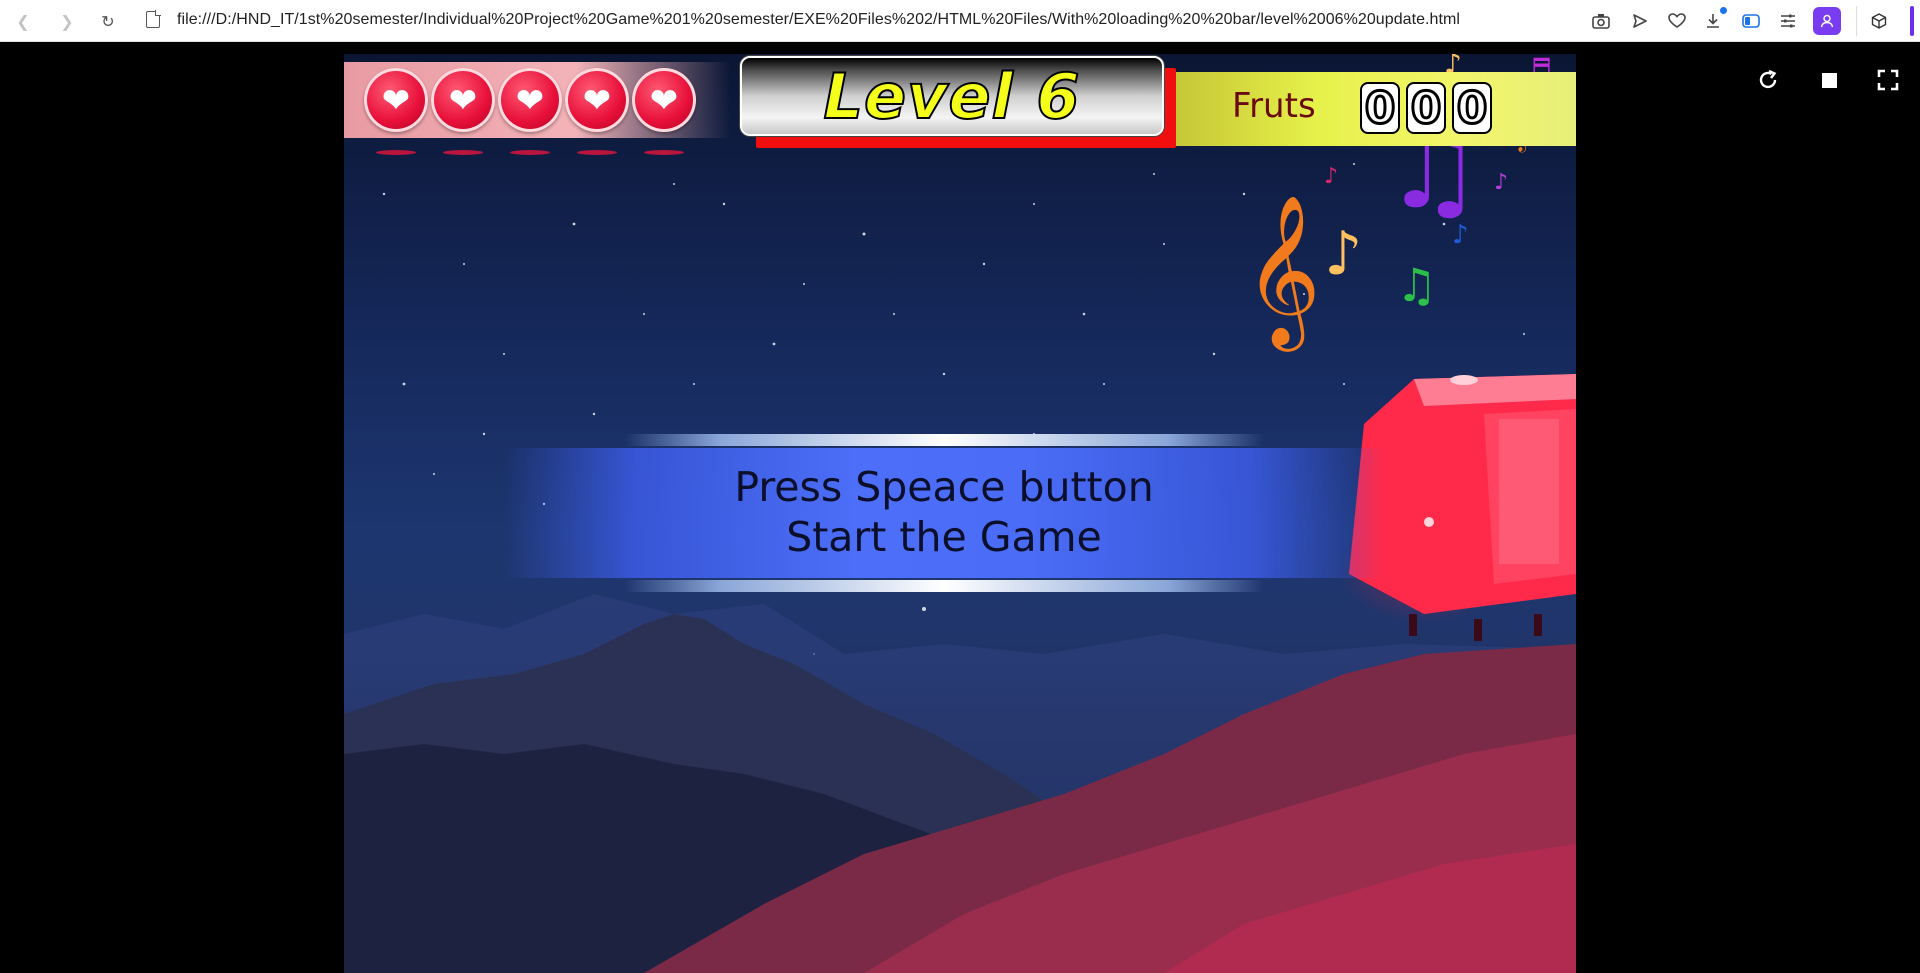 This screenshot has height=973, width=1920. I want to click on start-prompt-line-1: Press Speace button, so click(944, 487).